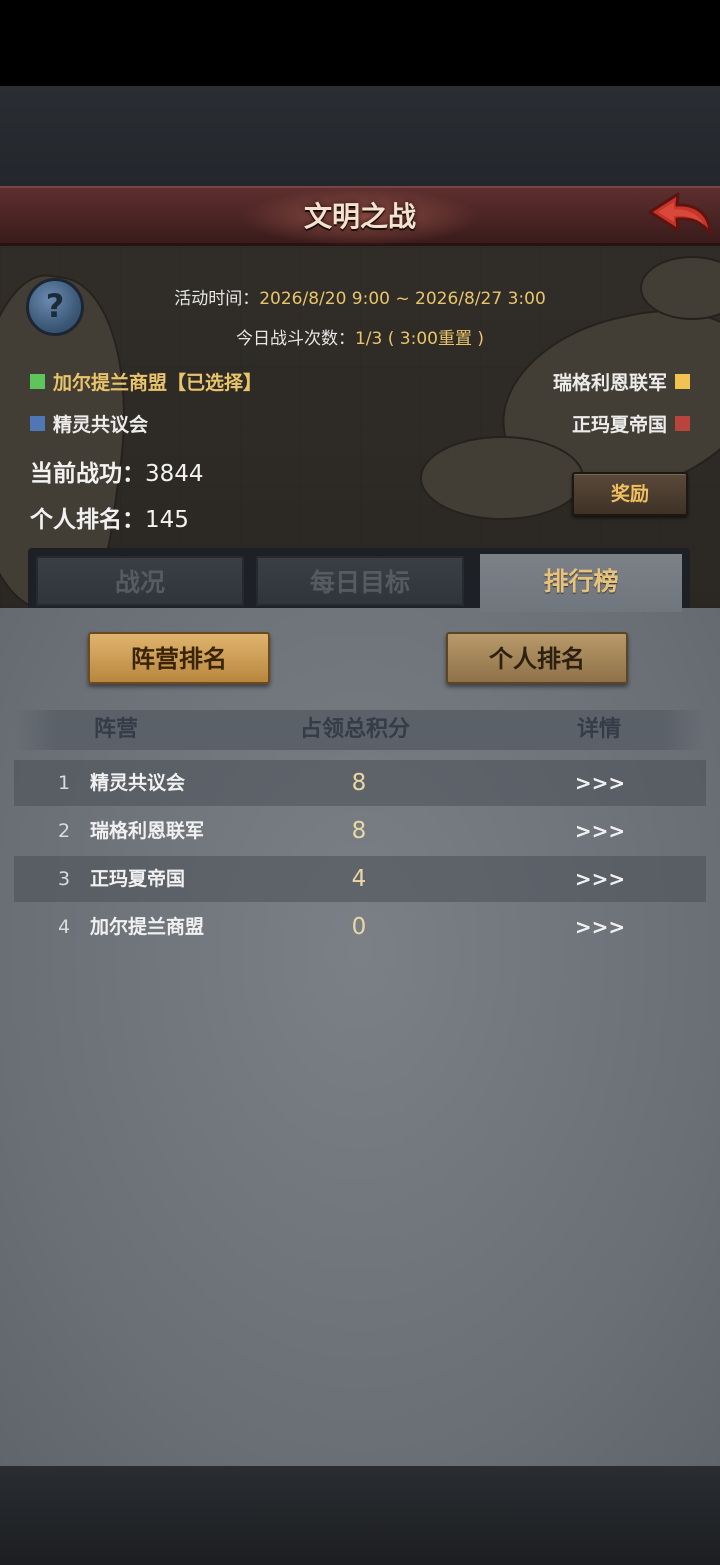 Image resolution: width=720 pixels, height=1565 pixels. What do you see at coordinates (174, 474) in the screenshot?
I see `merit-value: 3844` at bounding box center [174, 474].